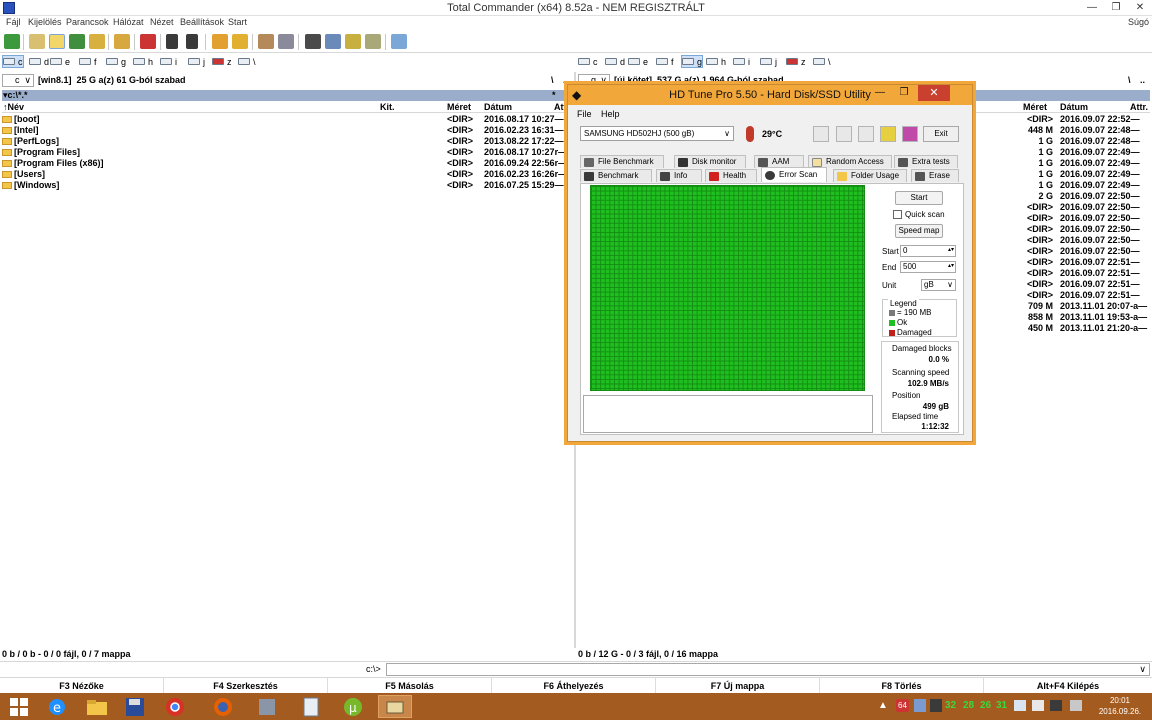 Image resolution: width=1152 pixels, height=720 pixels. What do you see at coordinates (1120, 700) in the screenshot?
I see `clock-time: 20:01` at bounding box center [1120, 700].